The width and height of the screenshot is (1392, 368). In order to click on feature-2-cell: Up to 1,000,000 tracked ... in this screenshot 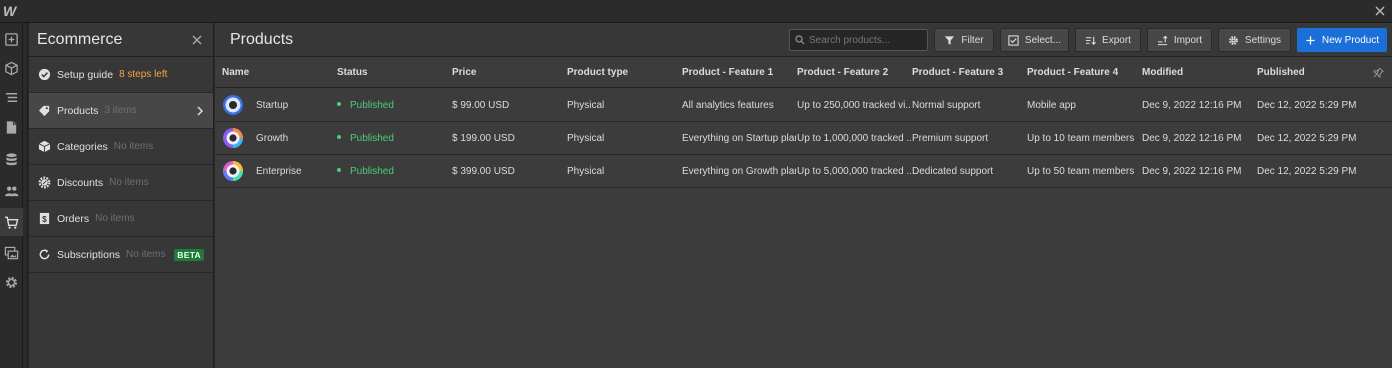, I will do `click(854, 138)`.